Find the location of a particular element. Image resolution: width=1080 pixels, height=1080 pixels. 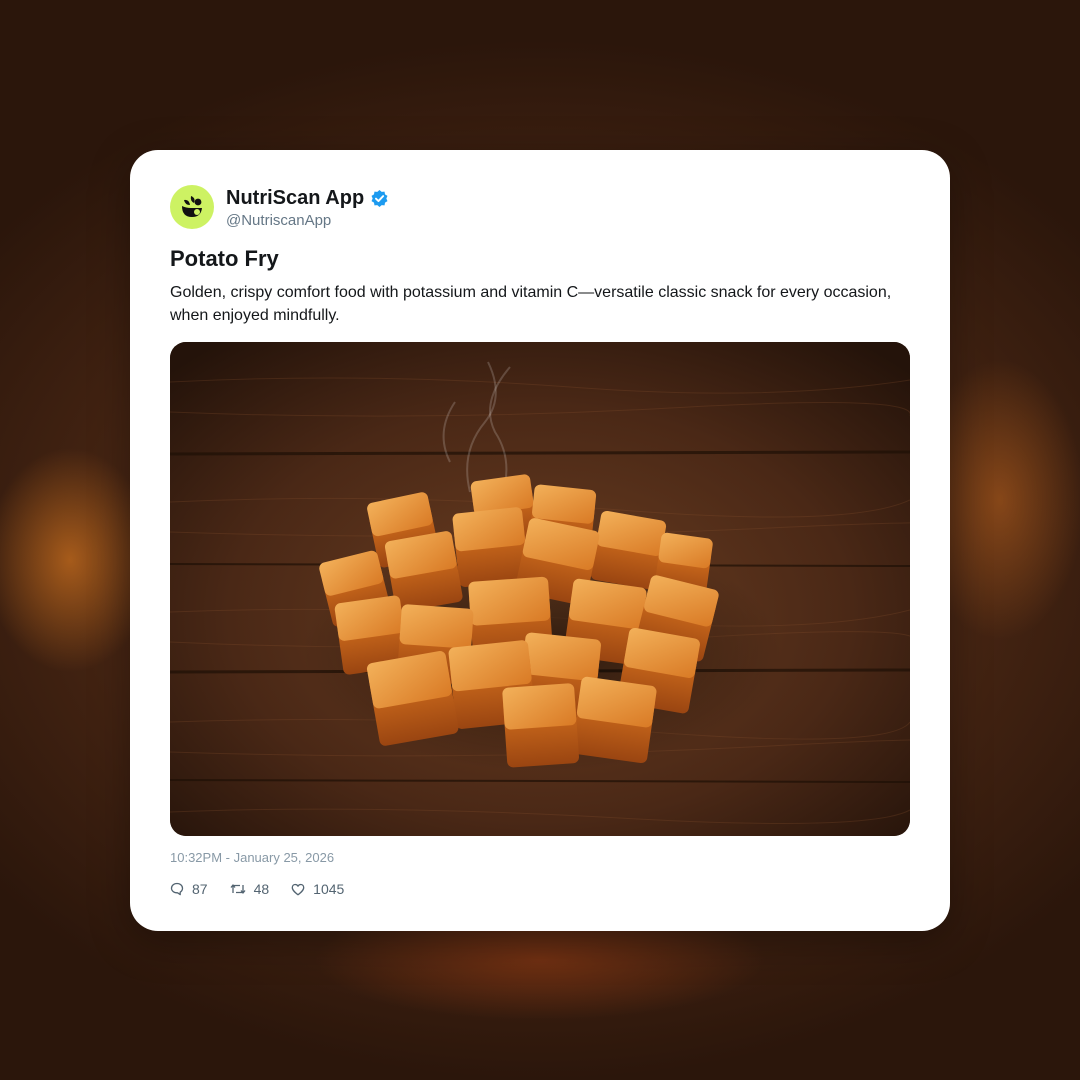

heart-icon is located at coordinates (298, 889).